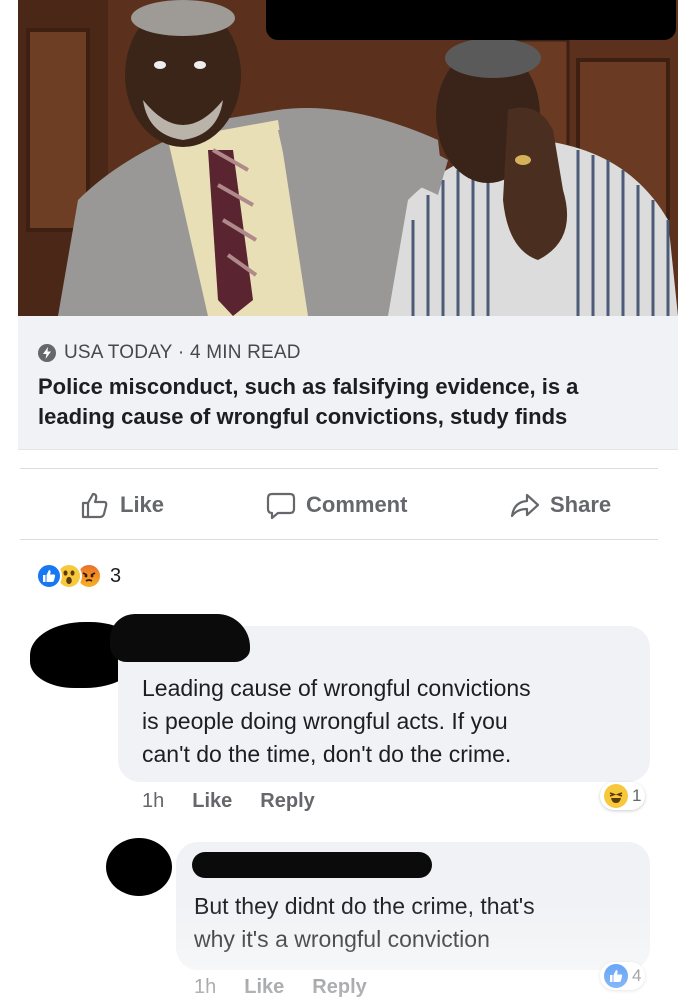 The width and height of the screenshot is (700, 1002). I want to click on post-action-bar: Like Comment Share, so click(339, 504).